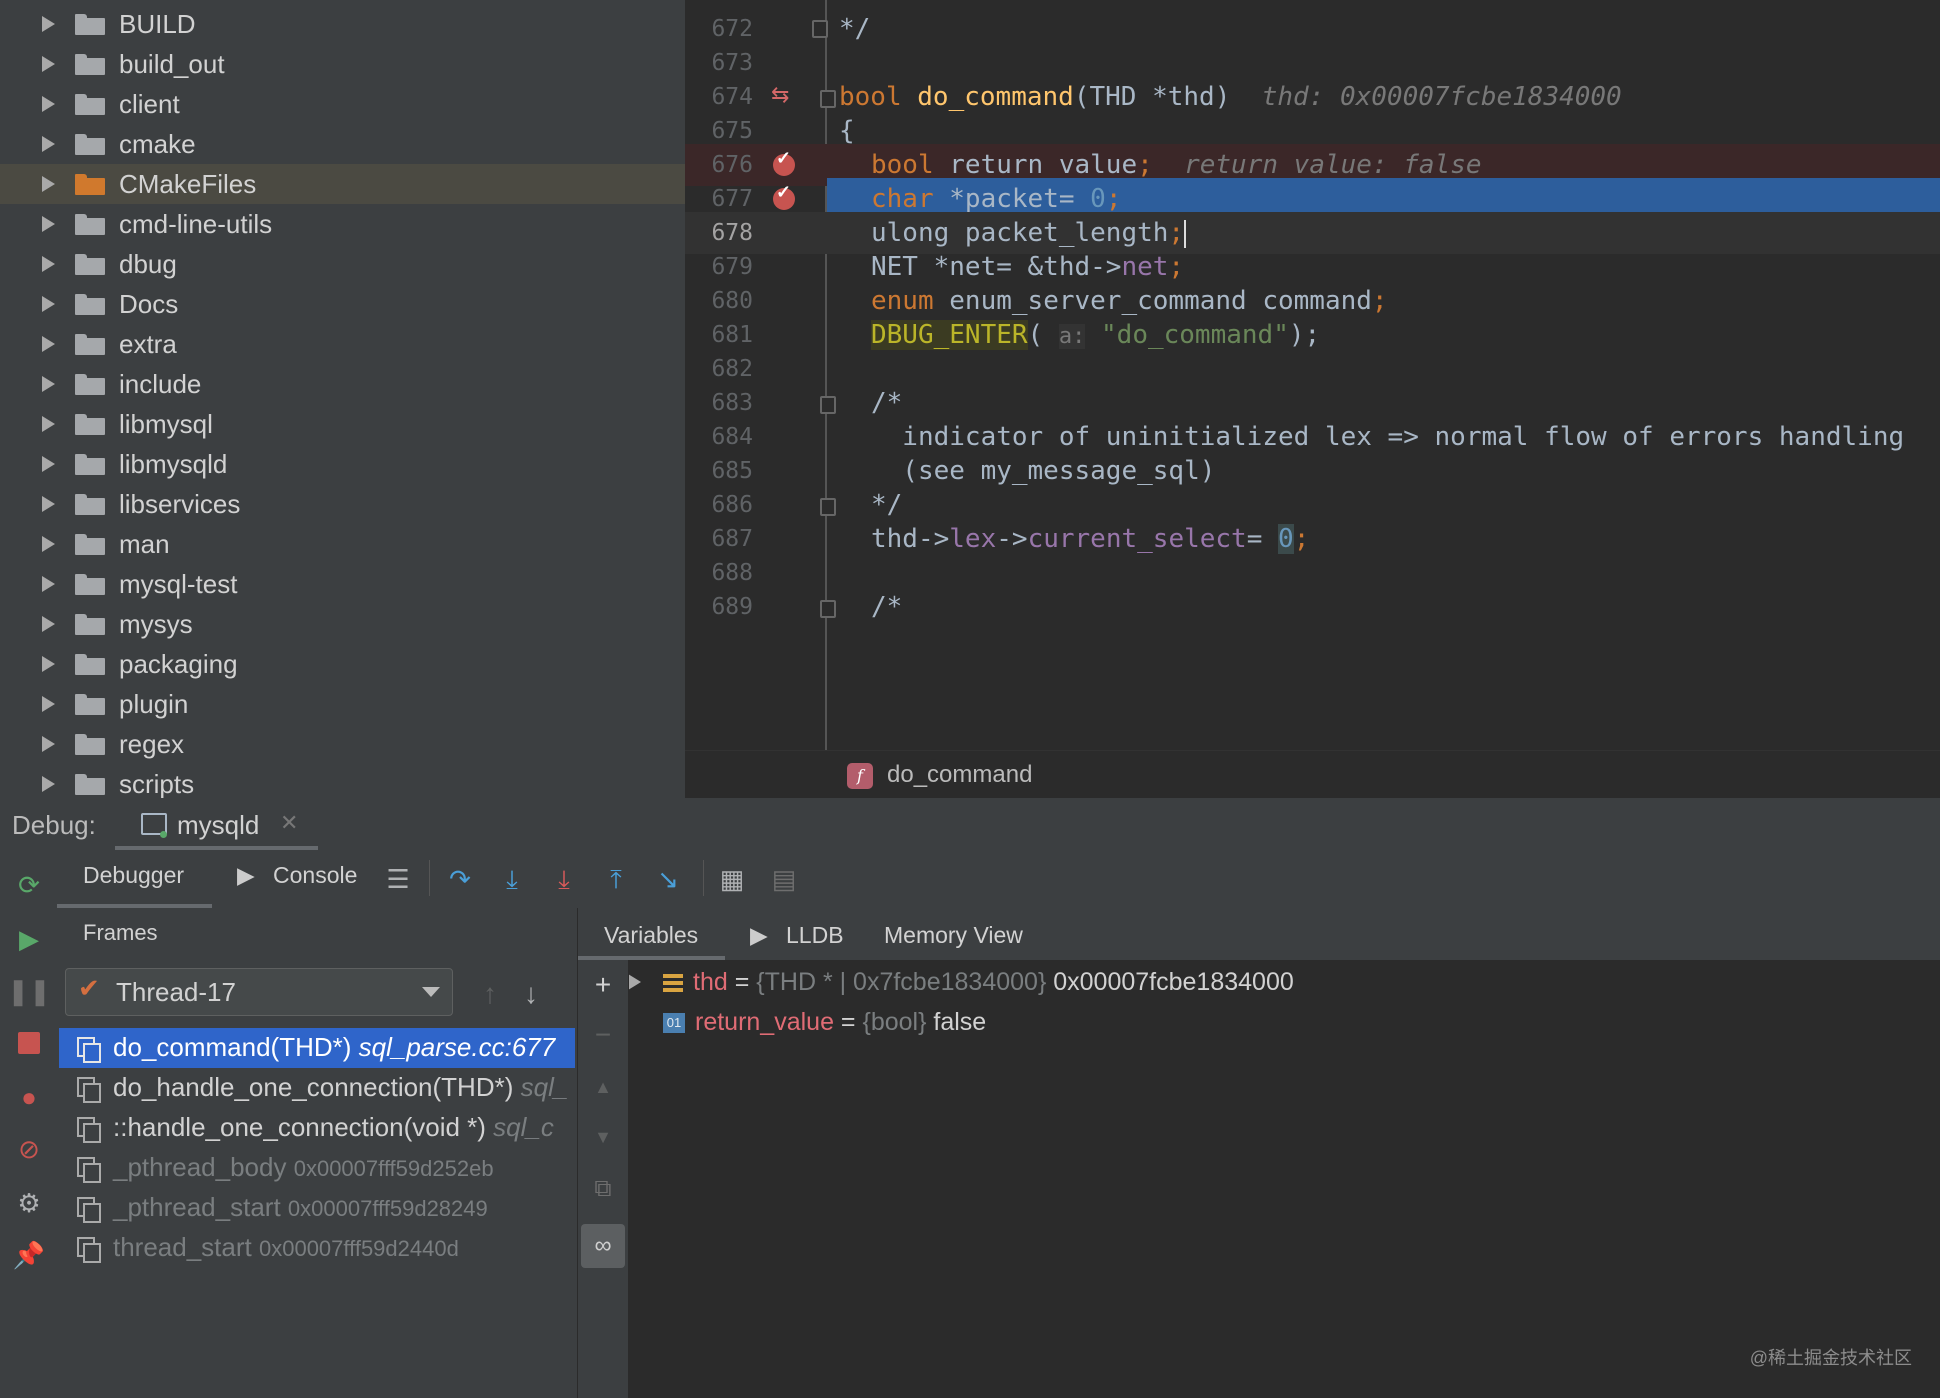  What do you see at coordinates (342, 424) in the screenshot?
I see `tree-folder-item: libmysql` at bounding box center [342, 424].